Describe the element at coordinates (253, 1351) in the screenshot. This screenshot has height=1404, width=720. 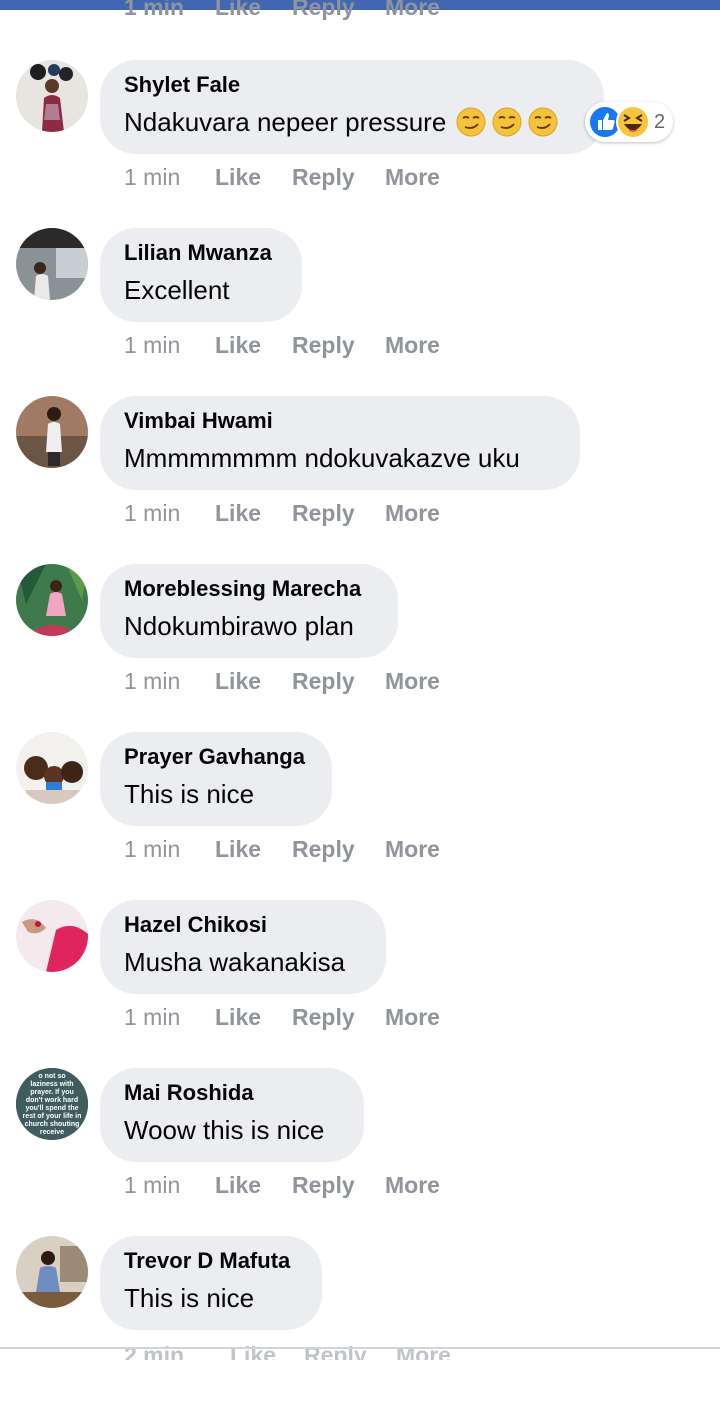
I see `last-like-link: Like` at that location.